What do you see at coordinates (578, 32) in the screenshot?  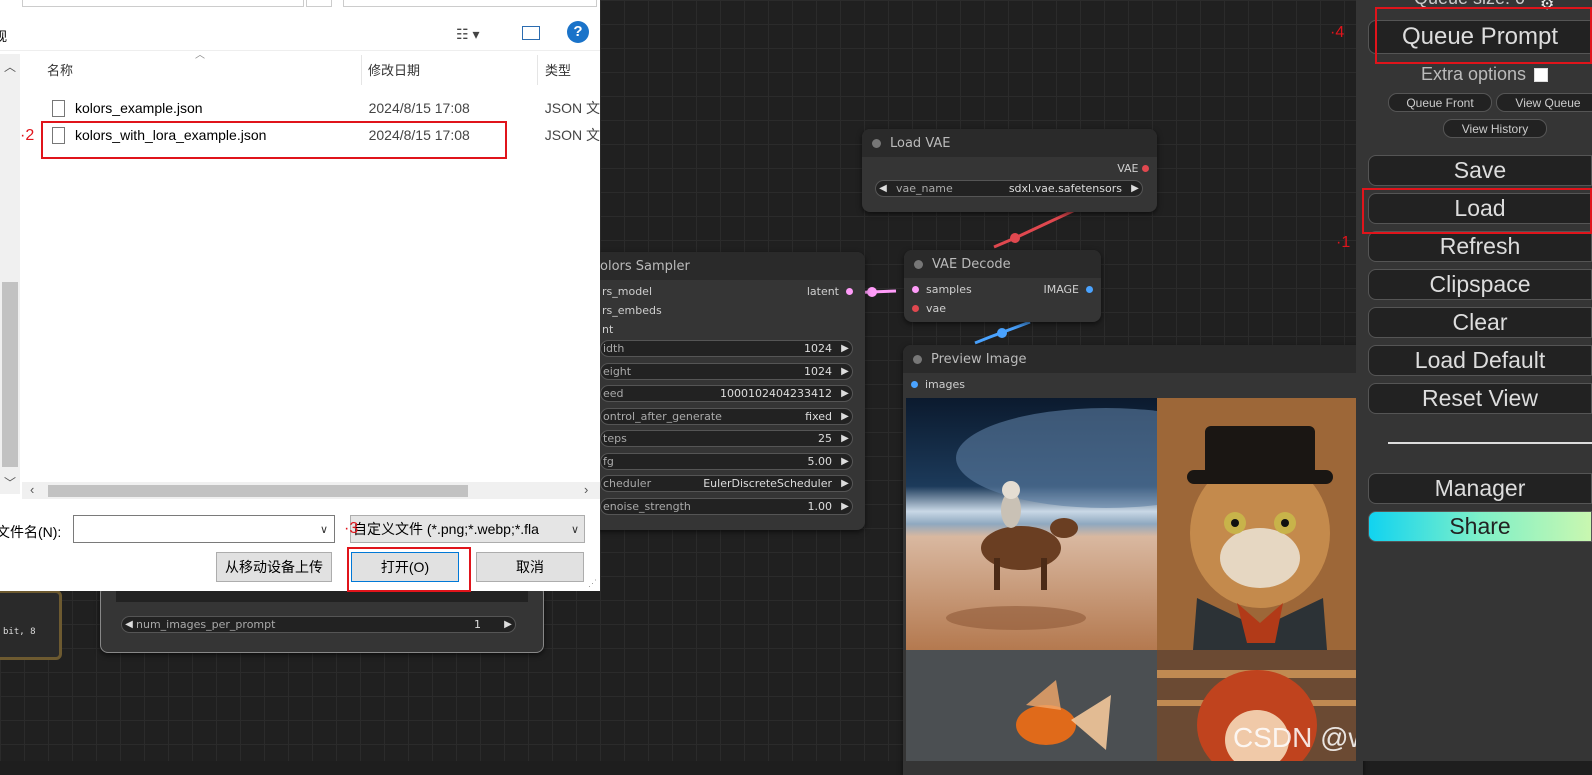 I see `help-icon: ?` at bounding box center [578, 32].